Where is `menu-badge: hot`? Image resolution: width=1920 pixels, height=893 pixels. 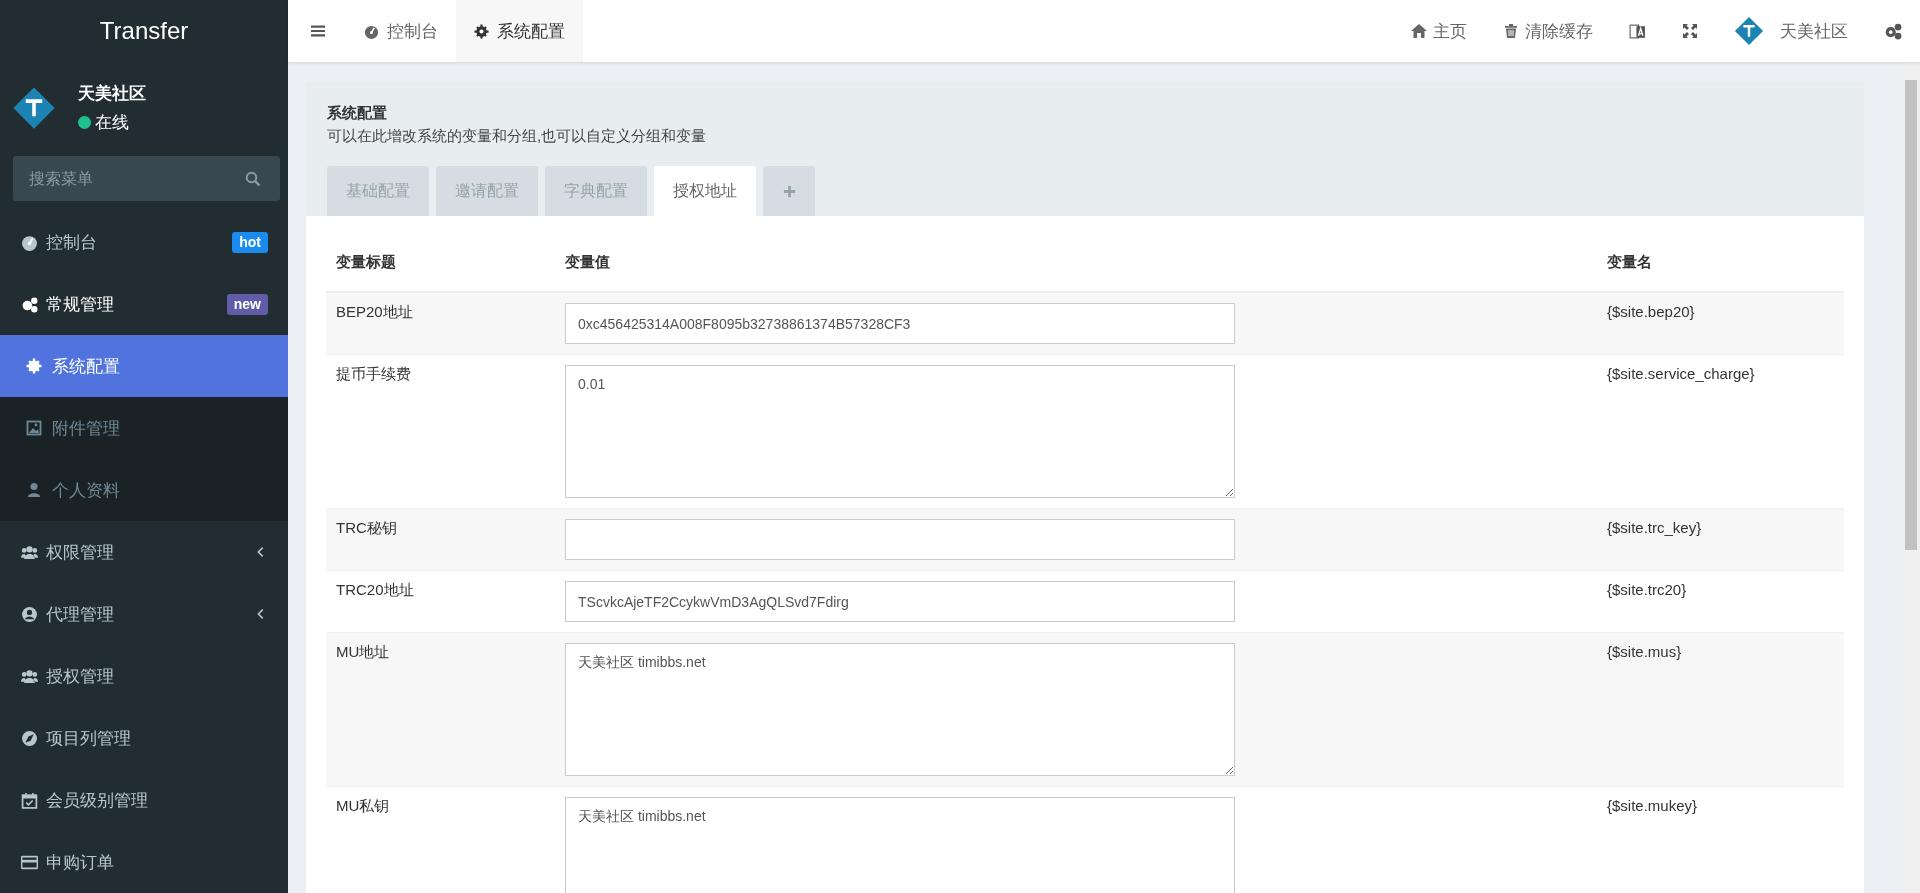
menu-badge: hot is located at coordinates (250, 242).